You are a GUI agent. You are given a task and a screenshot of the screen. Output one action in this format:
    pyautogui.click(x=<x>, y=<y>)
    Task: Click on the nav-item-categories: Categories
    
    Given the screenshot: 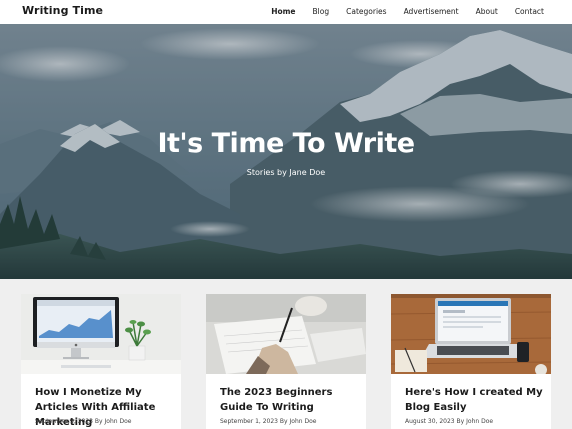 What is the action you would take?
    pyautogui.click(x=366, y=11)
    